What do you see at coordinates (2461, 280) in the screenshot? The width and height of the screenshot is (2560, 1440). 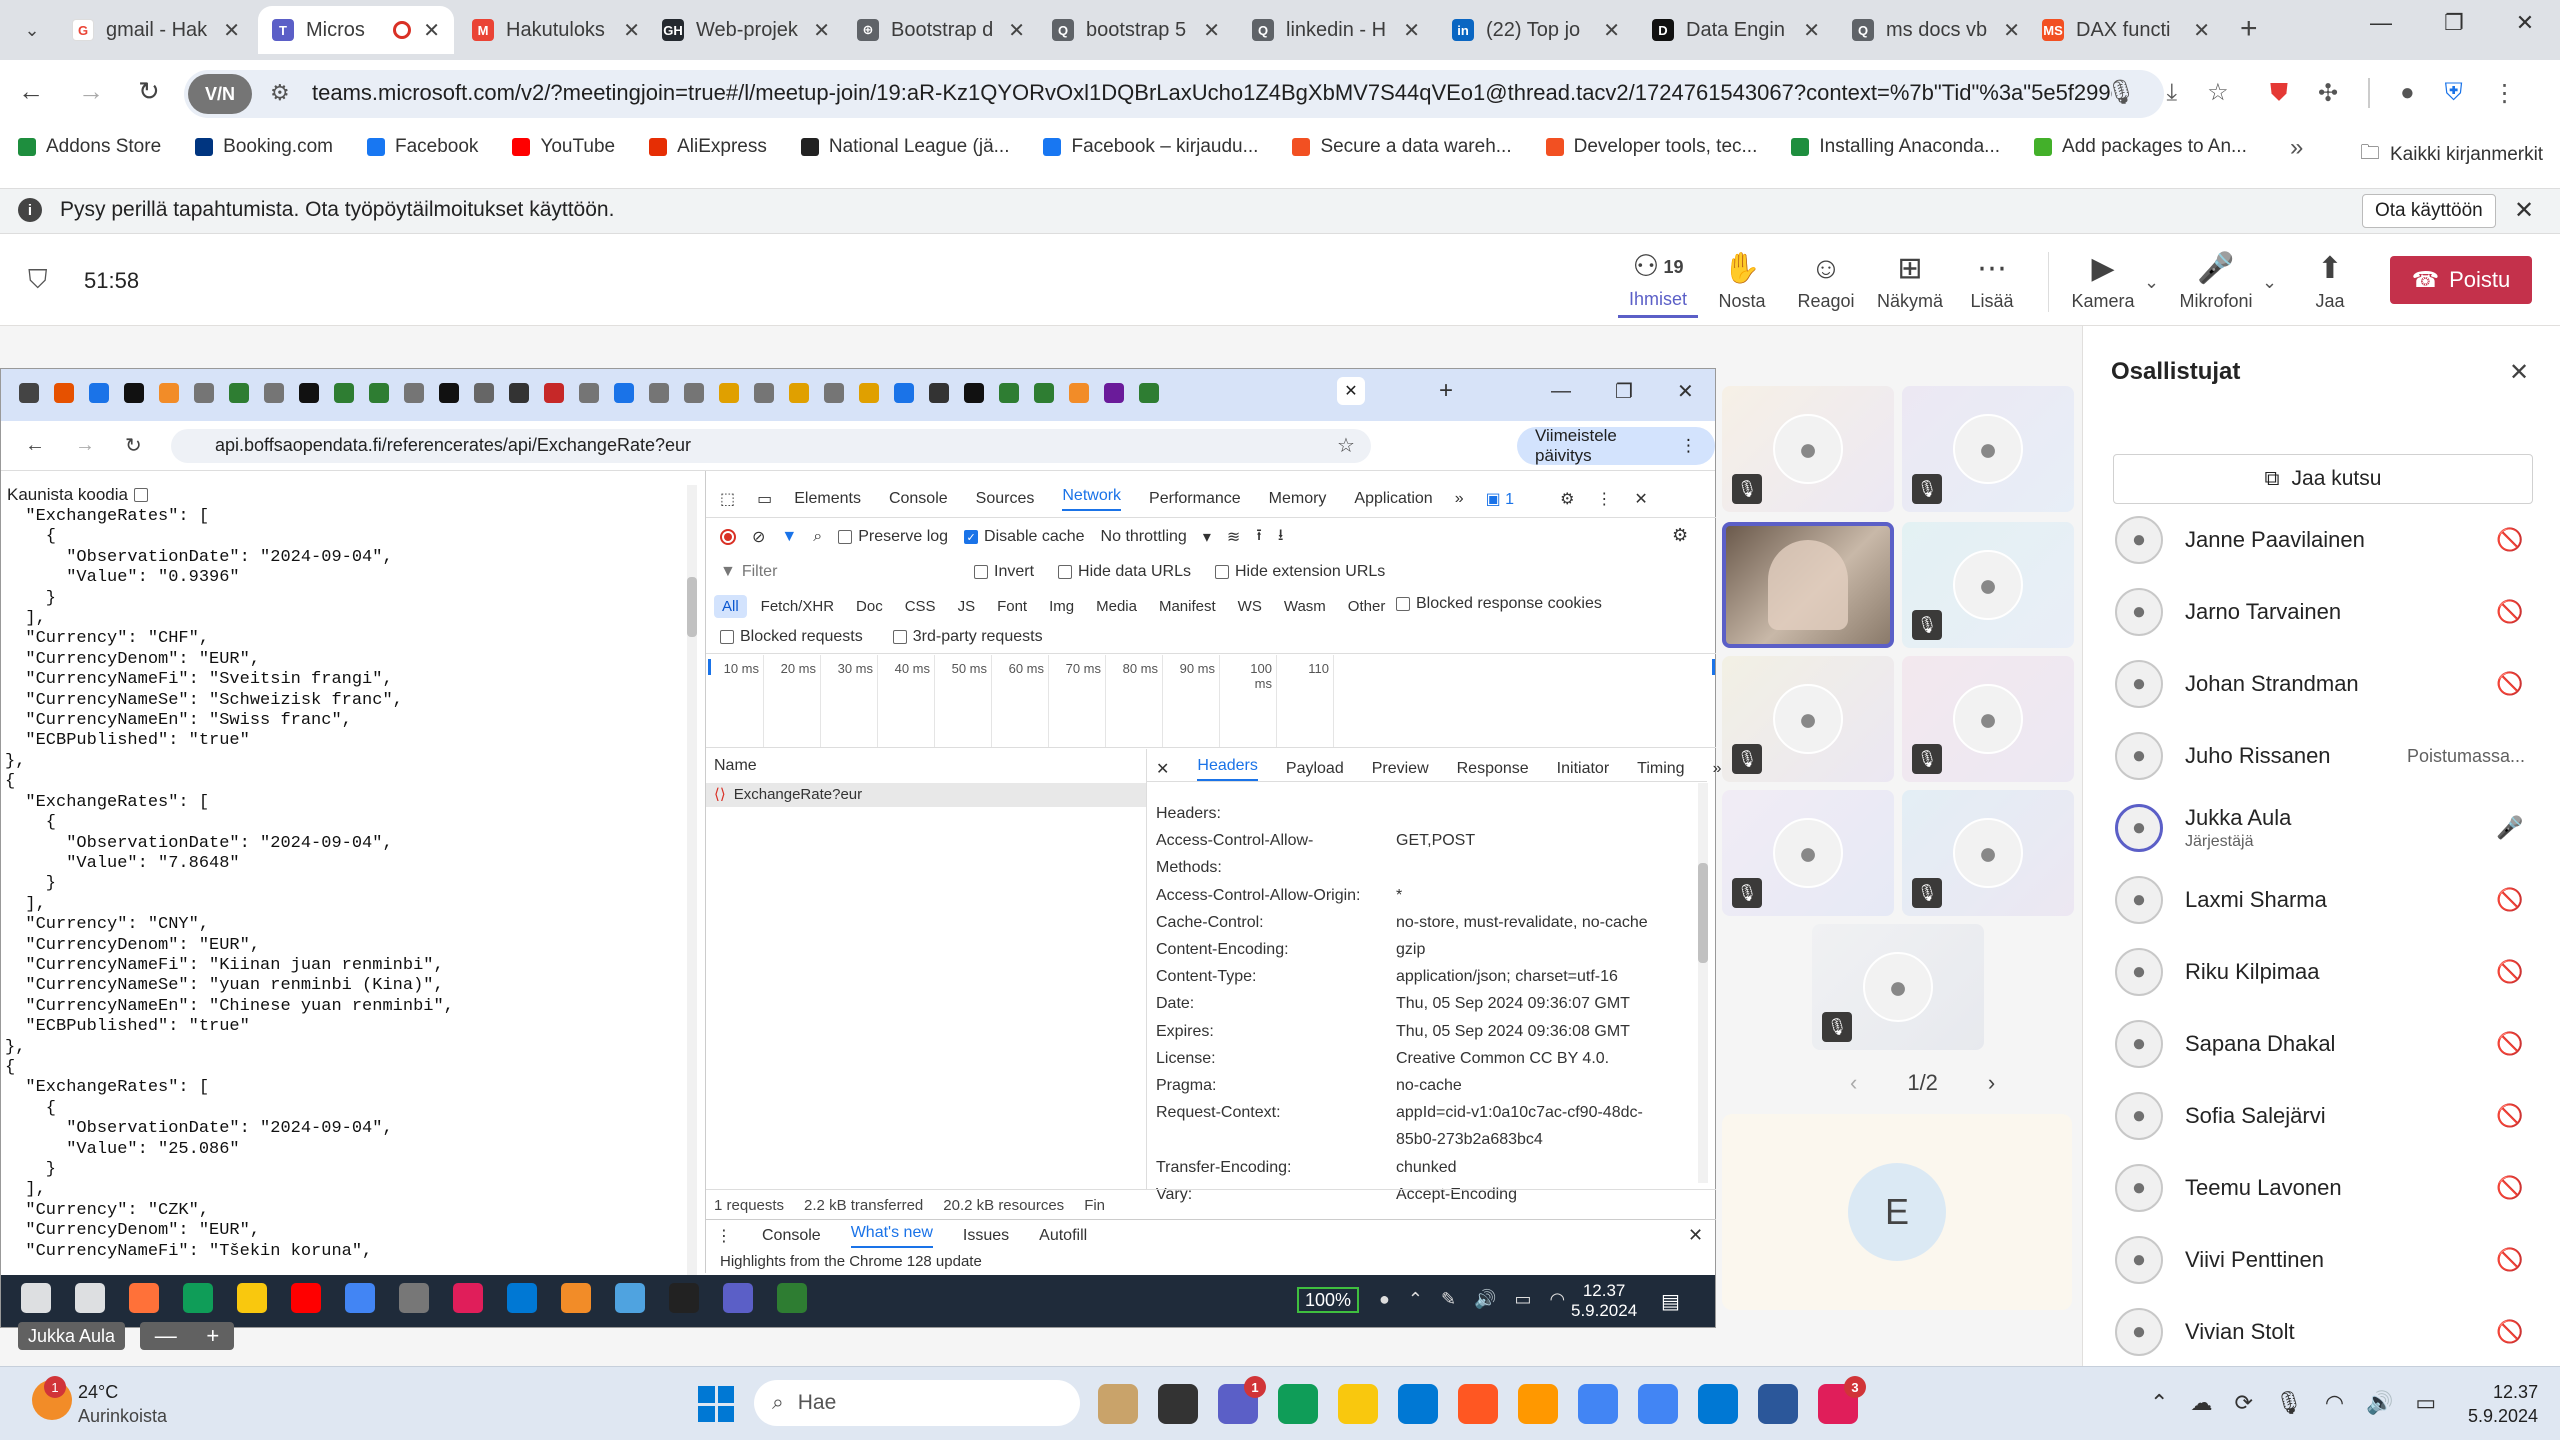 I see `leave-button: ☎ Poistu` at bounding box center [2461, 280].